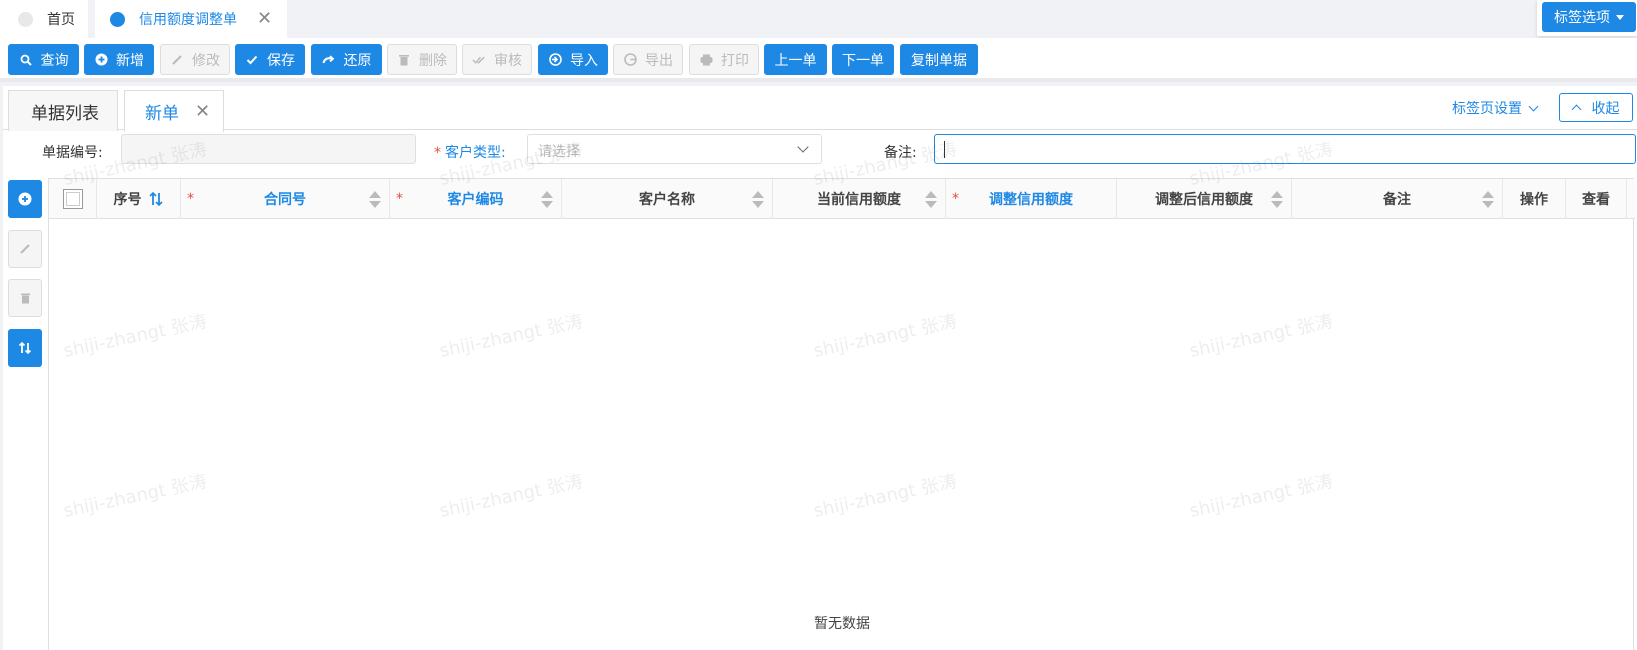 The height and width of the screenshot is (650, 1637). I want to click on sub-tab-label: 新单, so click(162, 114).